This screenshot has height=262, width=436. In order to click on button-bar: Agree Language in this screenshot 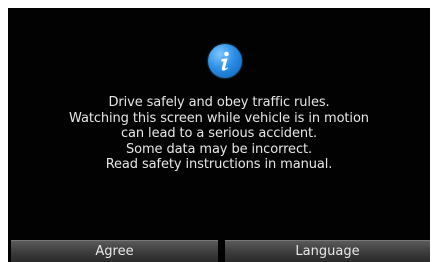, I will do `click(219, 251)`.